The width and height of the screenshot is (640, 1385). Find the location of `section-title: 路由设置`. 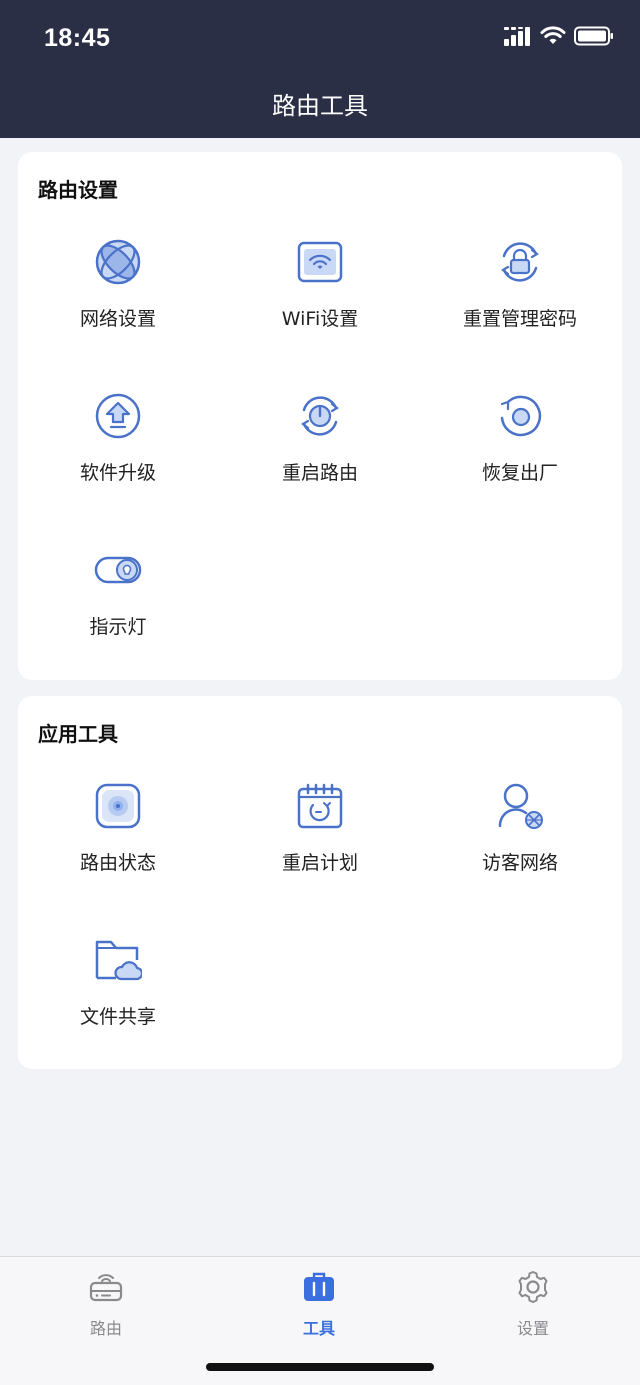

section-title: 路由设置 is located at coordinates (78, 190).